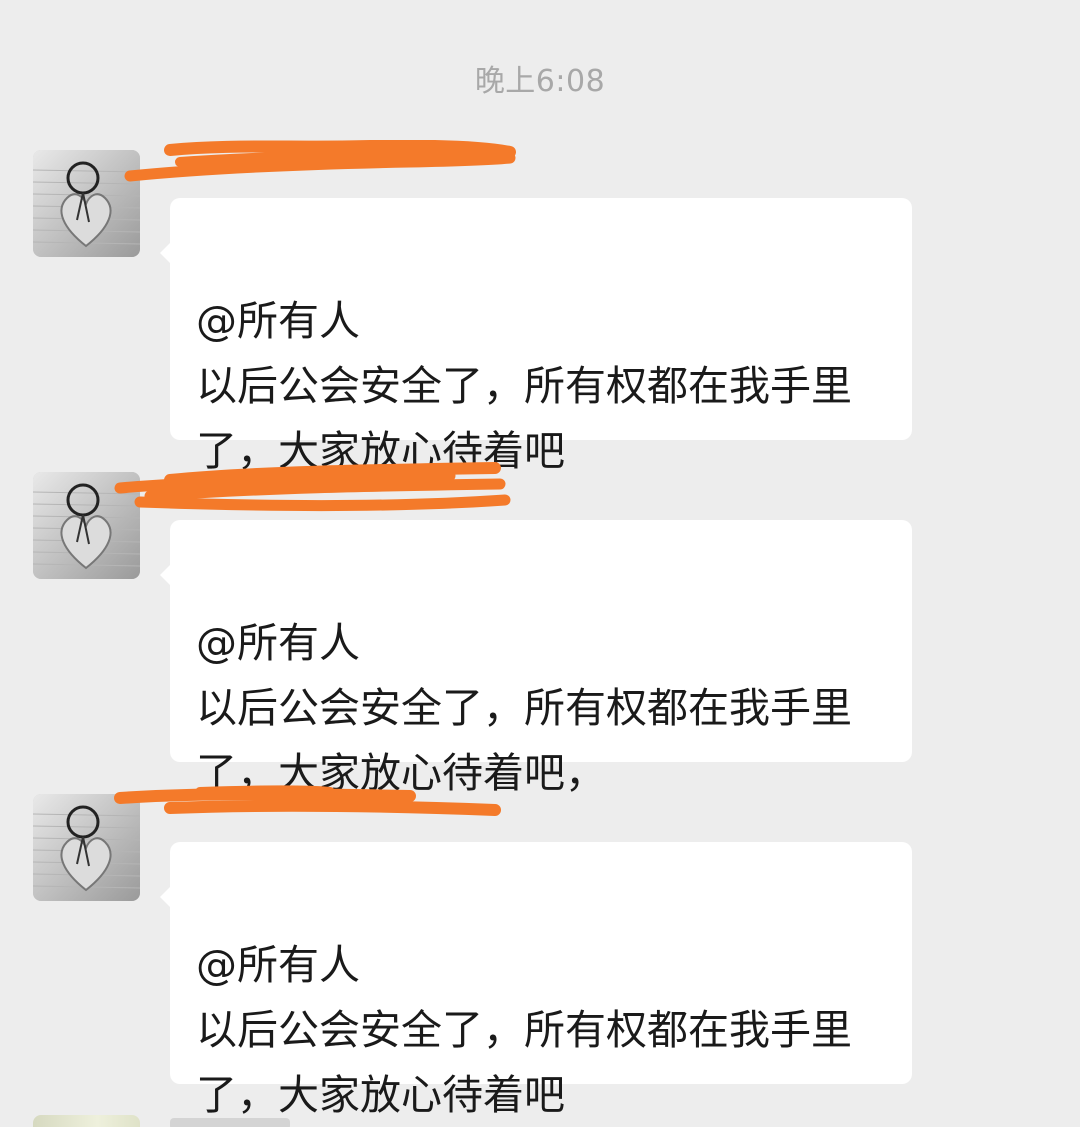 This screenshot has height=1127, width=1080. What do you see at coordinates (540, 81) in the screenshot?
I see `message-timestamp: 晚上6:08` at bounding box center [540, 81].